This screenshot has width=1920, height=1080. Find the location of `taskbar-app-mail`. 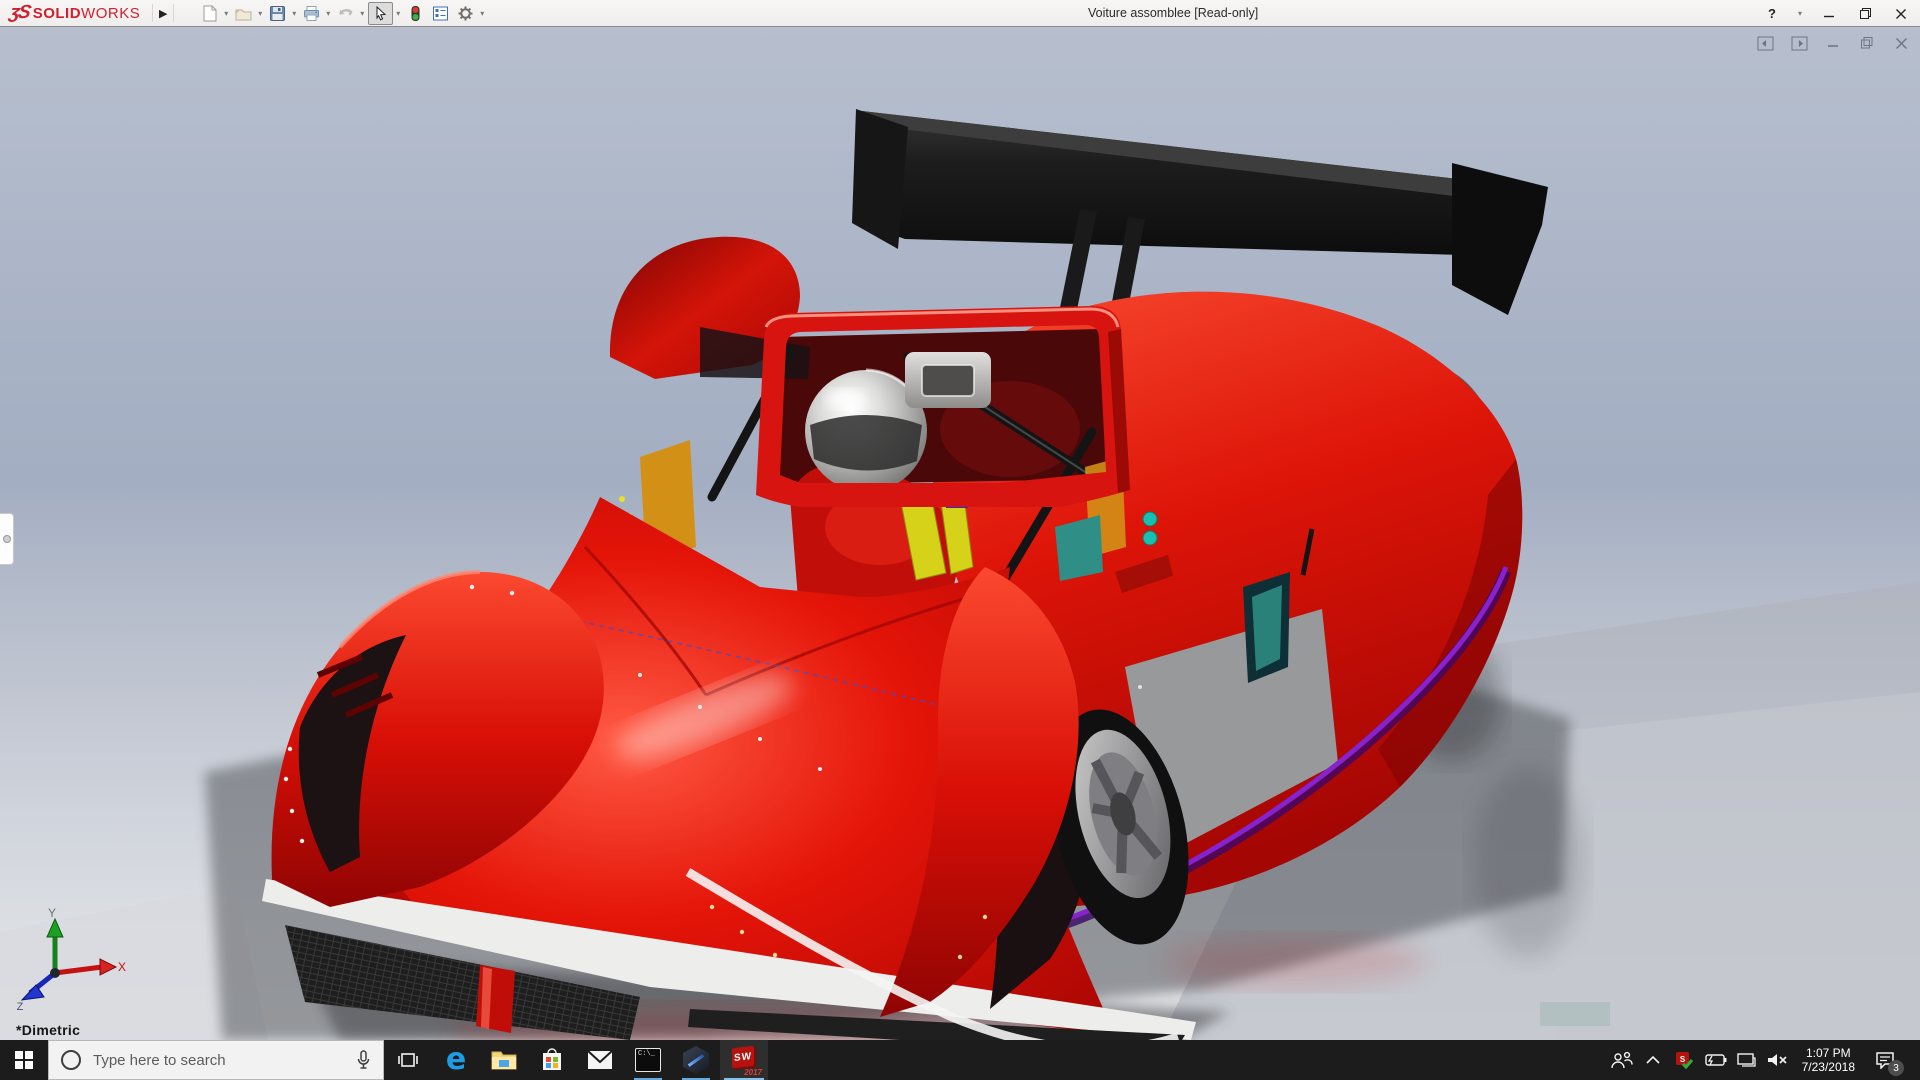

taskbar-app-mail is located at coordinates (600, 1060).